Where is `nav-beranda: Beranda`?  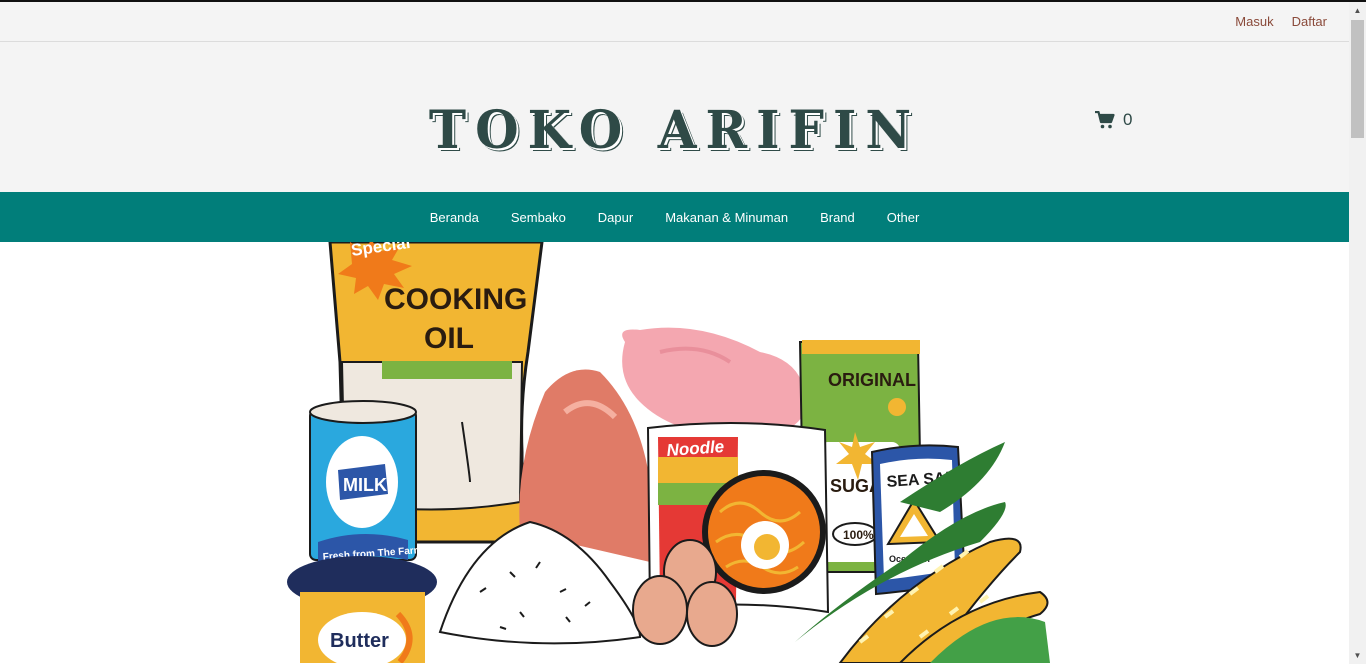 nav-beranda: Beranda is located at coordinates (454, 217).